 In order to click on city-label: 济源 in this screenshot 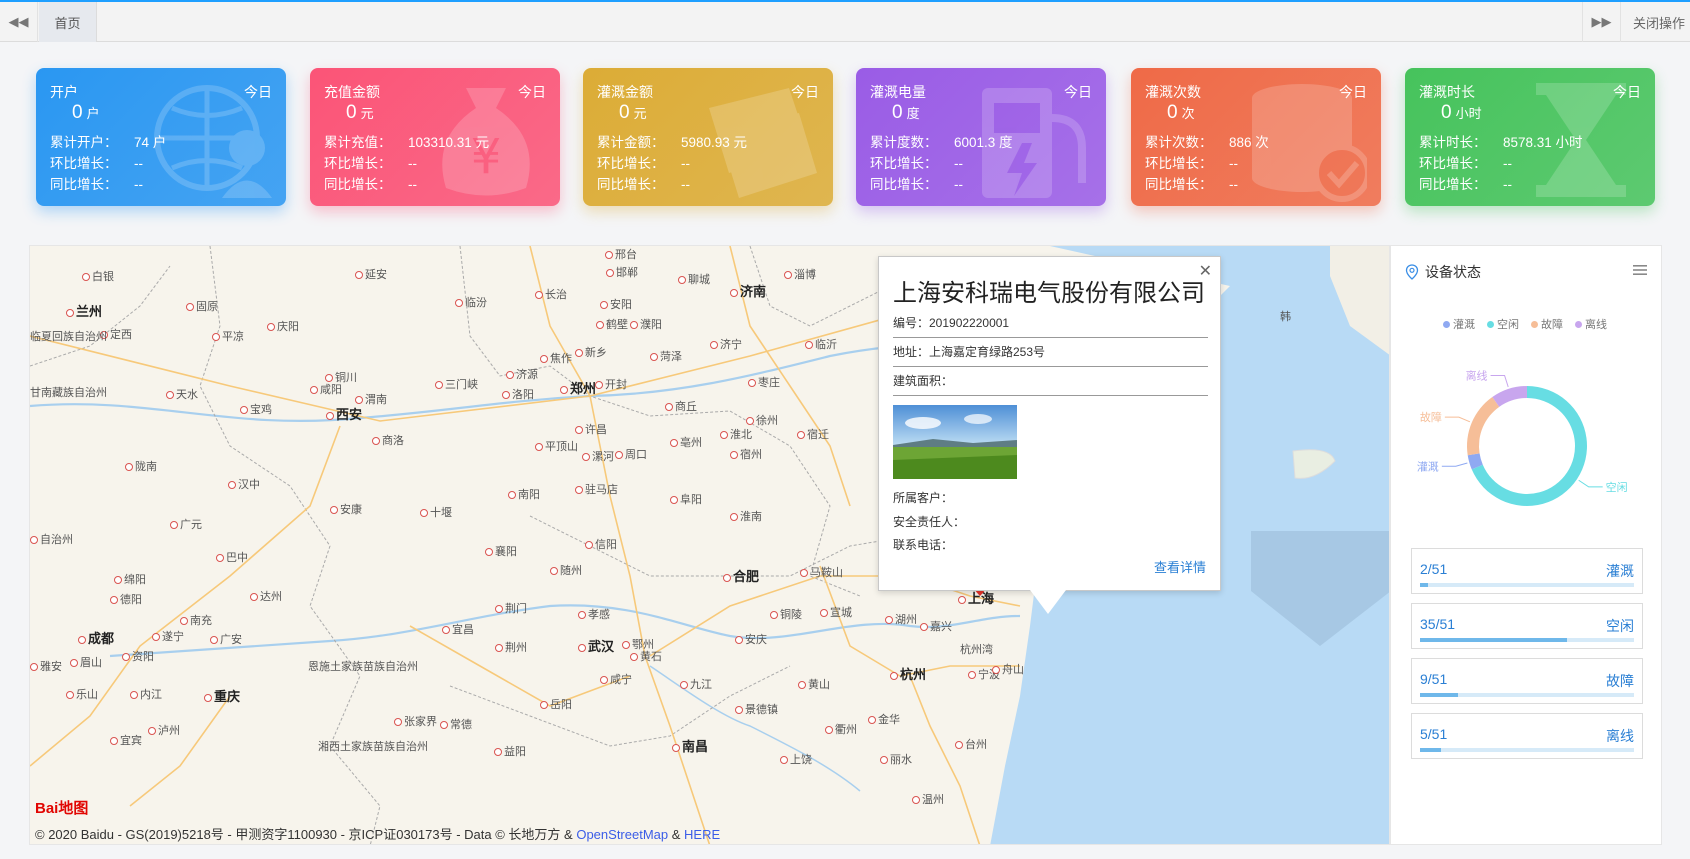, I will do `click(522, 374)`.